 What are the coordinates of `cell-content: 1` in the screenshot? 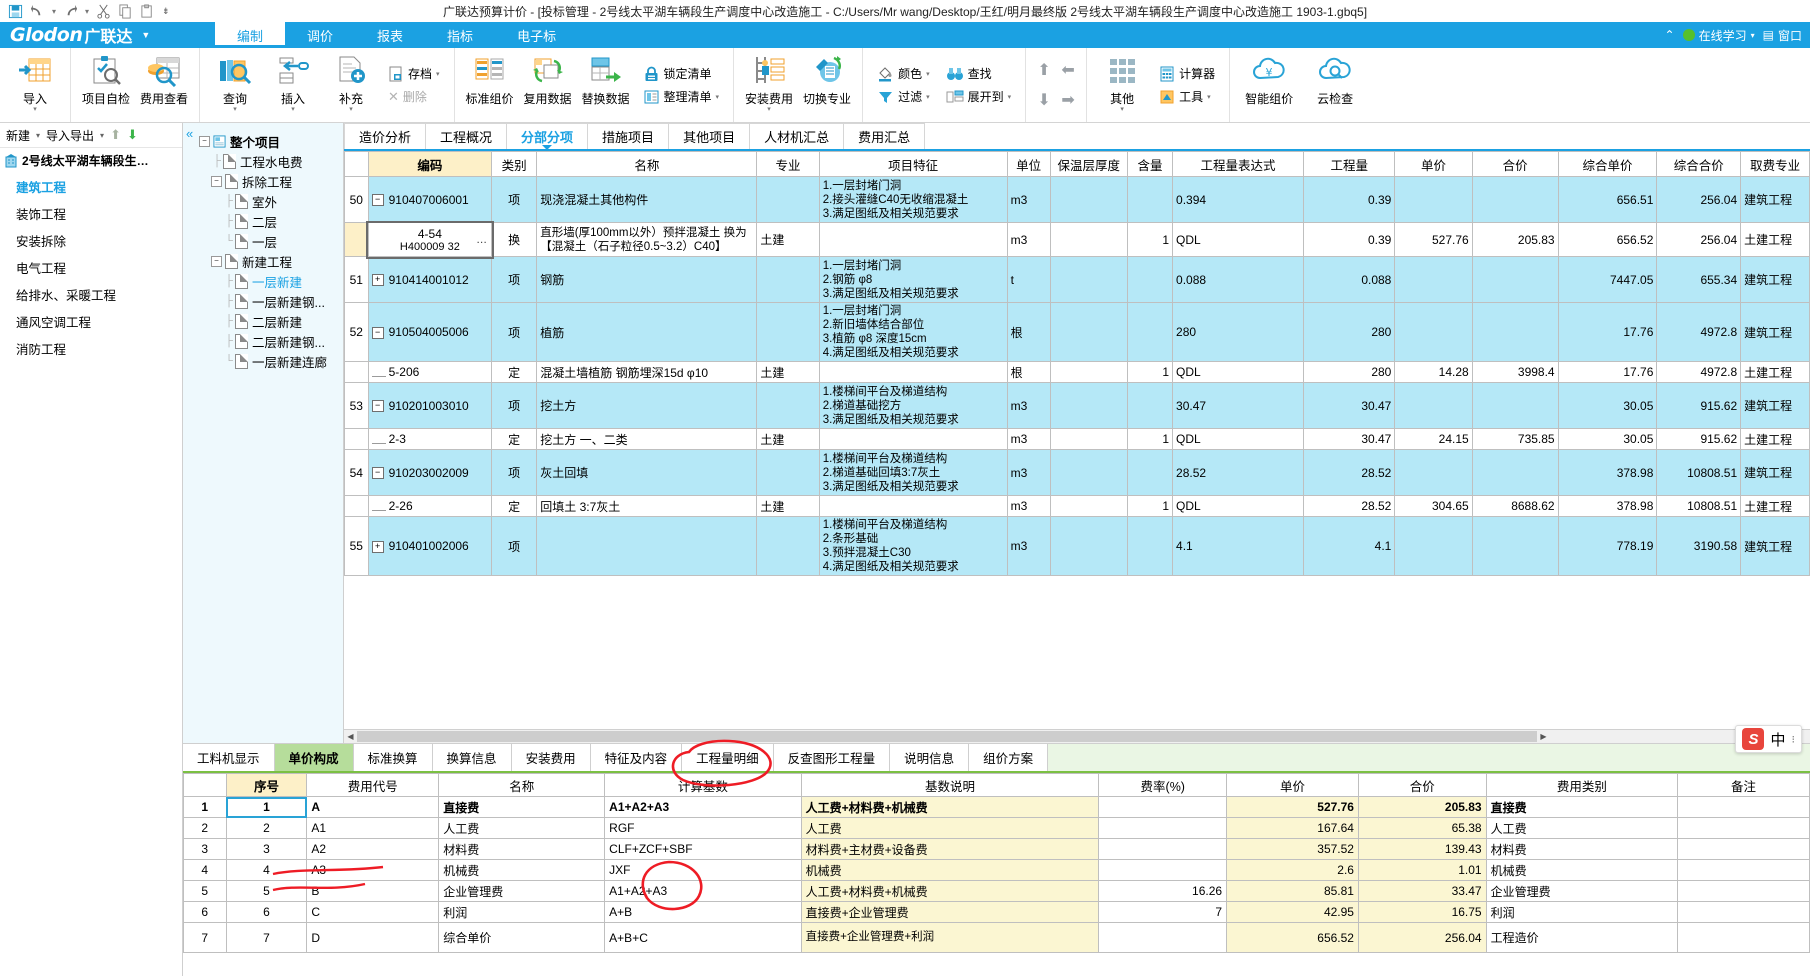 It's located at (1150, 506).